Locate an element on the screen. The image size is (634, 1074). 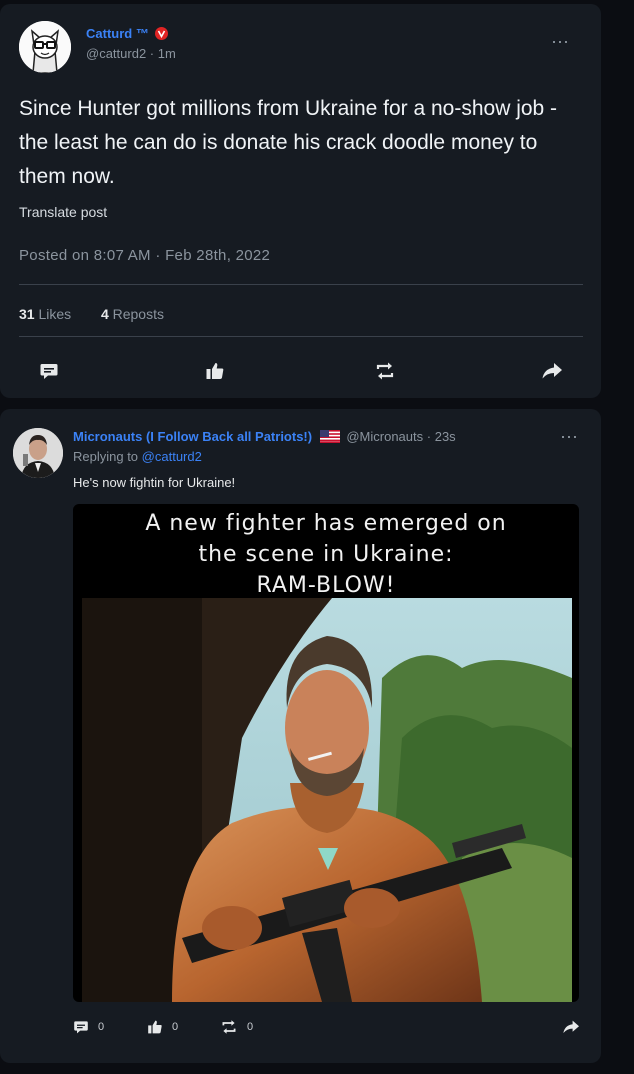
author-handle-row: @catturd2 · 1m is located at coordinates (131, 53).